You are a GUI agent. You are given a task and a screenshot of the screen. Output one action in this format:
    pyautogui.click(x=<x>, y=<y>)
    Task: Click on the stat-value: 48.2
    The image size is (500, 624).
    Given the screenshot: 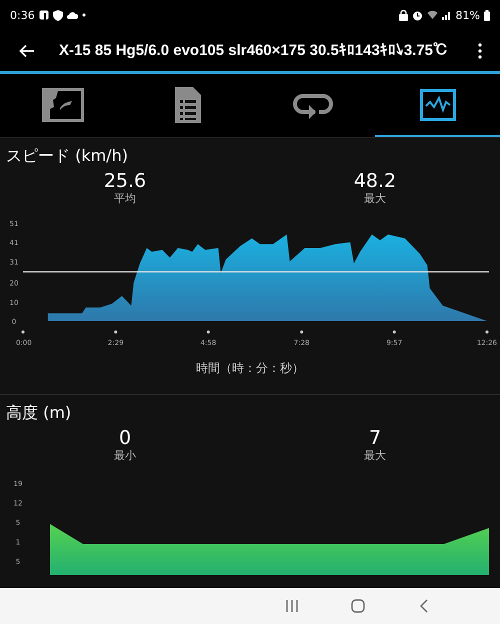 What is the action you would take?
    pyautogui.click(x=375, y=181)
    